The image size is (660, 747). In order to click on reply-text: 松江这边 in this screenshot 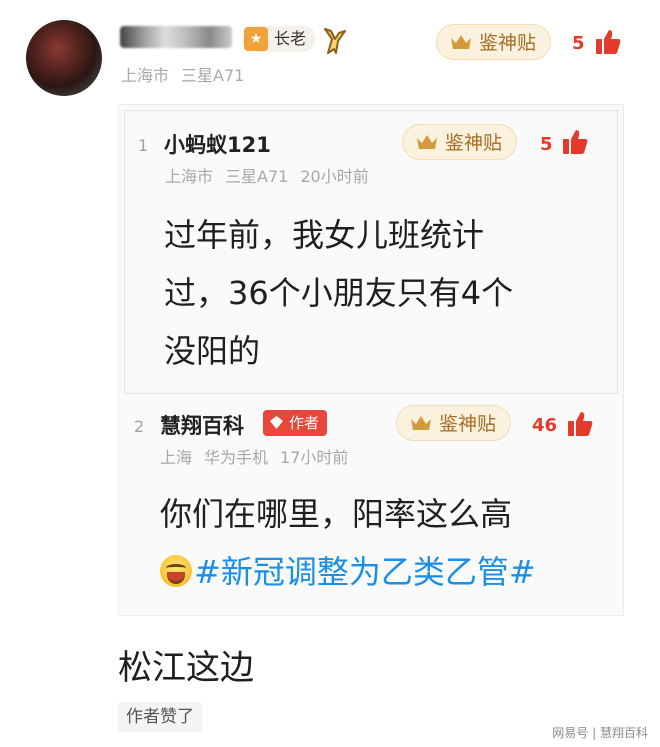, I will do `click(186, 668)`.